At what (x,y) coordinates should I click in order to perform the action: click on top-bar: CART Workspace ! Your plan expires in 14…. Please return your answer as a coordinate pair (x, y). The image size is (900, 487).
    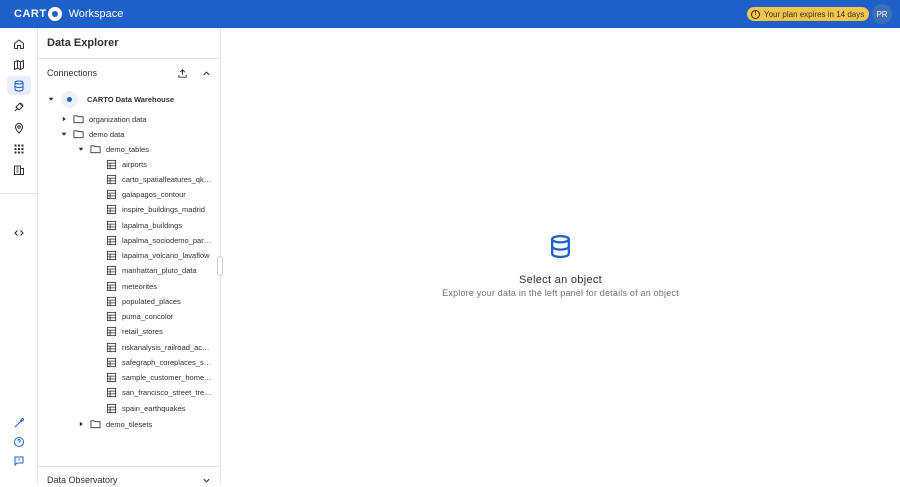
    Looking at the image, I should click on (450, 14).